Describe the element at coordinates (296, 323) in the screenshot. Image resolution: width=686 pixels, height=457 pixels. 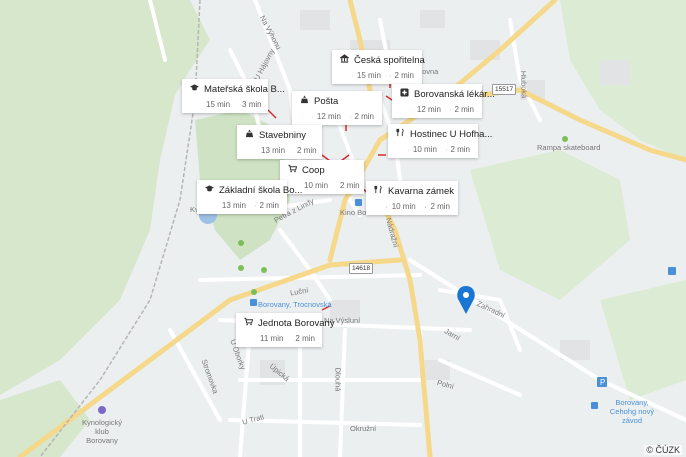
I see `poi-name: Jednota Borovany` at that location.